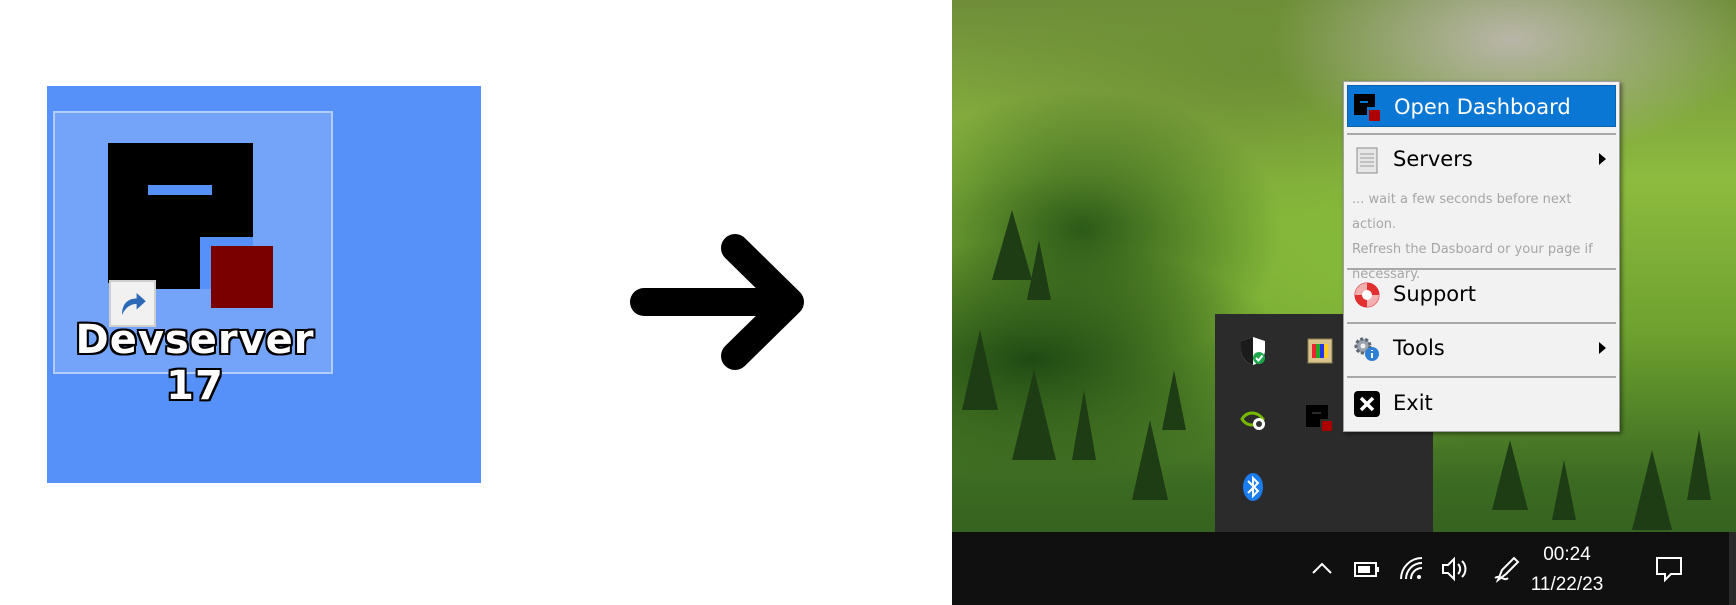 This screenshot has width=1736, height=605. I want to click on right-arrow-icon, so click(717, 302).